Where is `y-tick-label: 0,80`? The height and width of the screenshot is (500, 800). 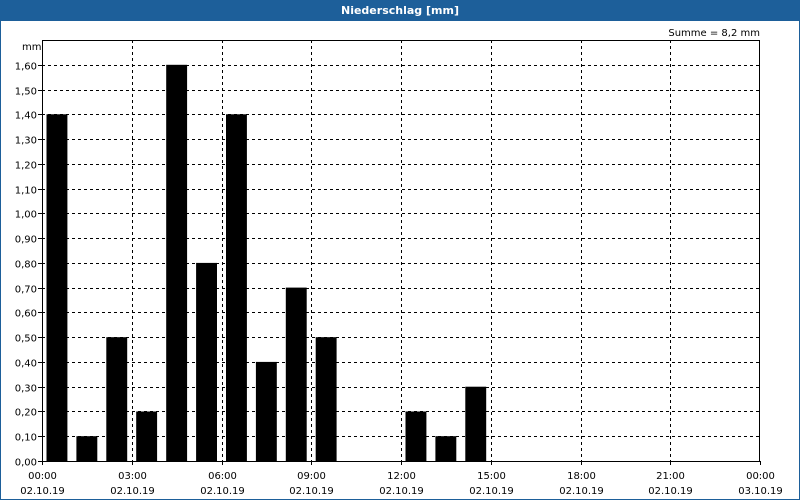
y-tick-label: 0,80 is located at coordinates (26, 265).